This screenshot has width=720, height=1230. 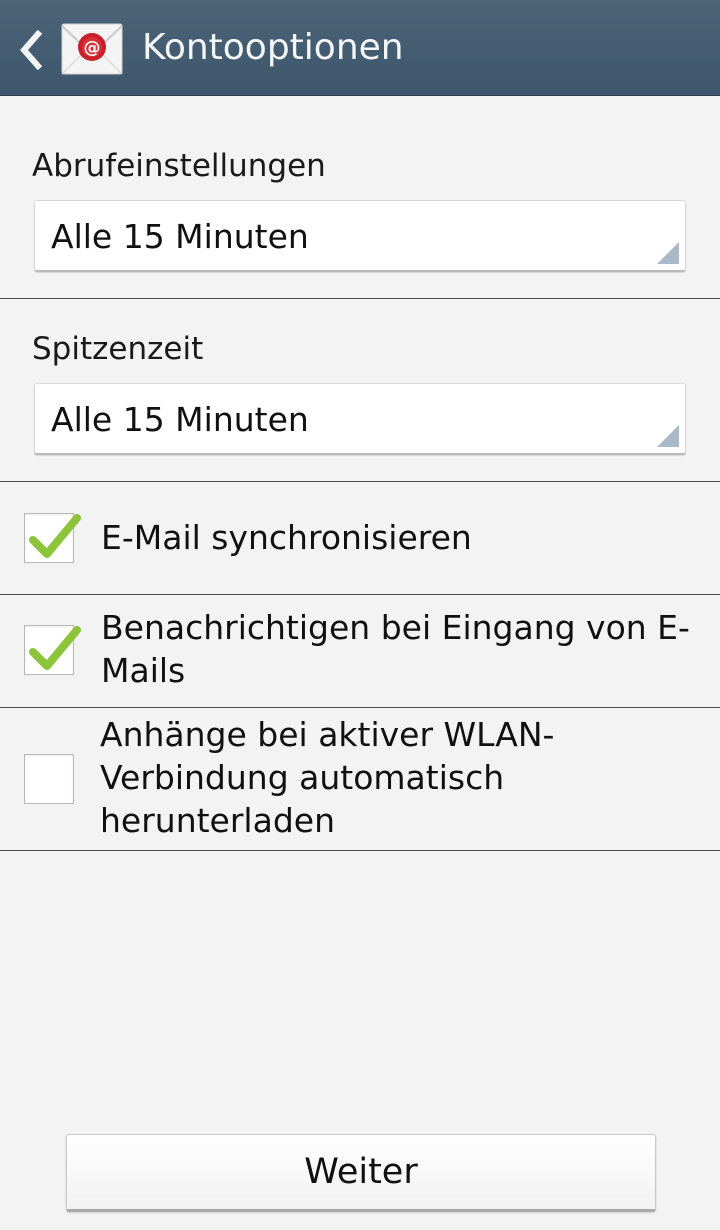 What do you see at coordinates (179, 166) in the screenshot?
I see `retrieval-settings-label: Abrufeinstellungen` at bounding box center [179, 166].